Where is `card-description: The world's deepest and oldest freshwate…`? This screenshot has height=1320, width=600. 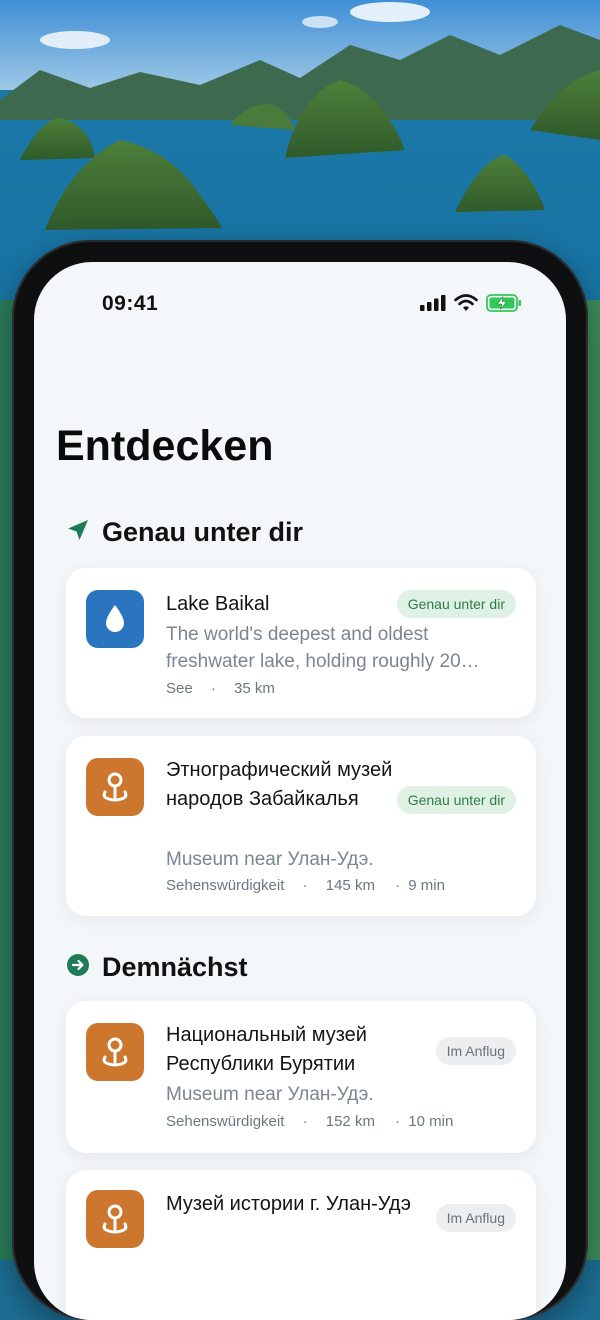 card-description: The world's deepest and oldest freshwate… is located at coordinates (323, 648).